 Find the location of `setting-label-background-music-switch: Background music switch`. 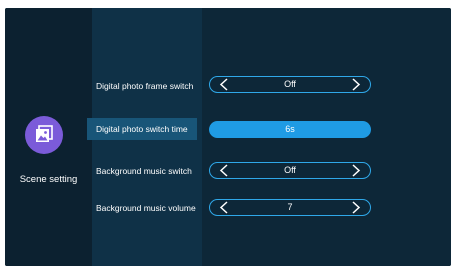

setting-label-background-music-switch: Background music switch is located at coordinates (142, 171).